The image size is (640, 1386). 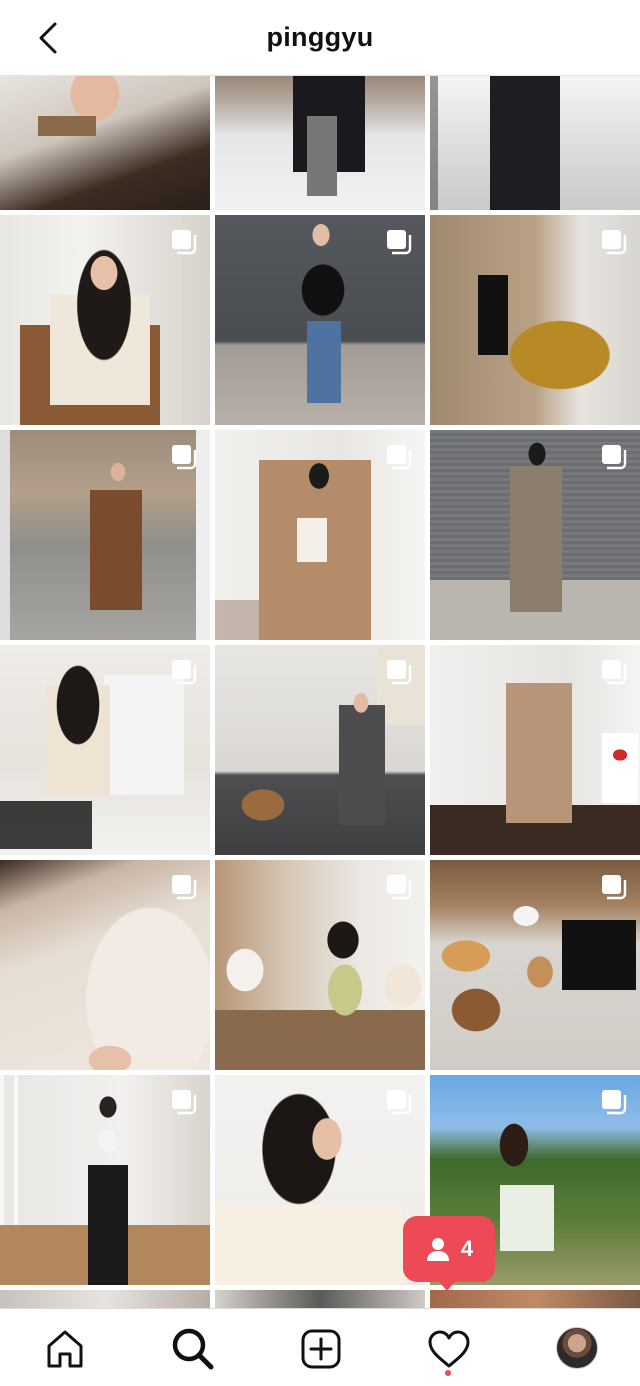 I want to click on tab-activity, so click(x=449, y=1349).